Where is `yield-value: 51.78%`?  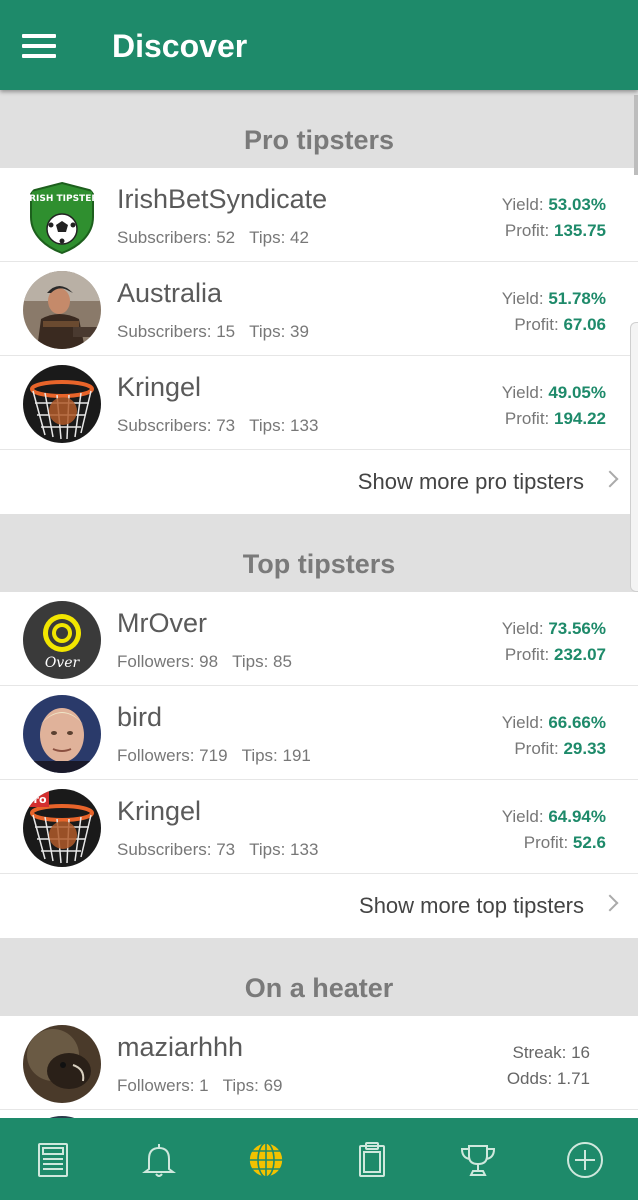 yield-value: 51.78% is located at coordinates (577, 298).